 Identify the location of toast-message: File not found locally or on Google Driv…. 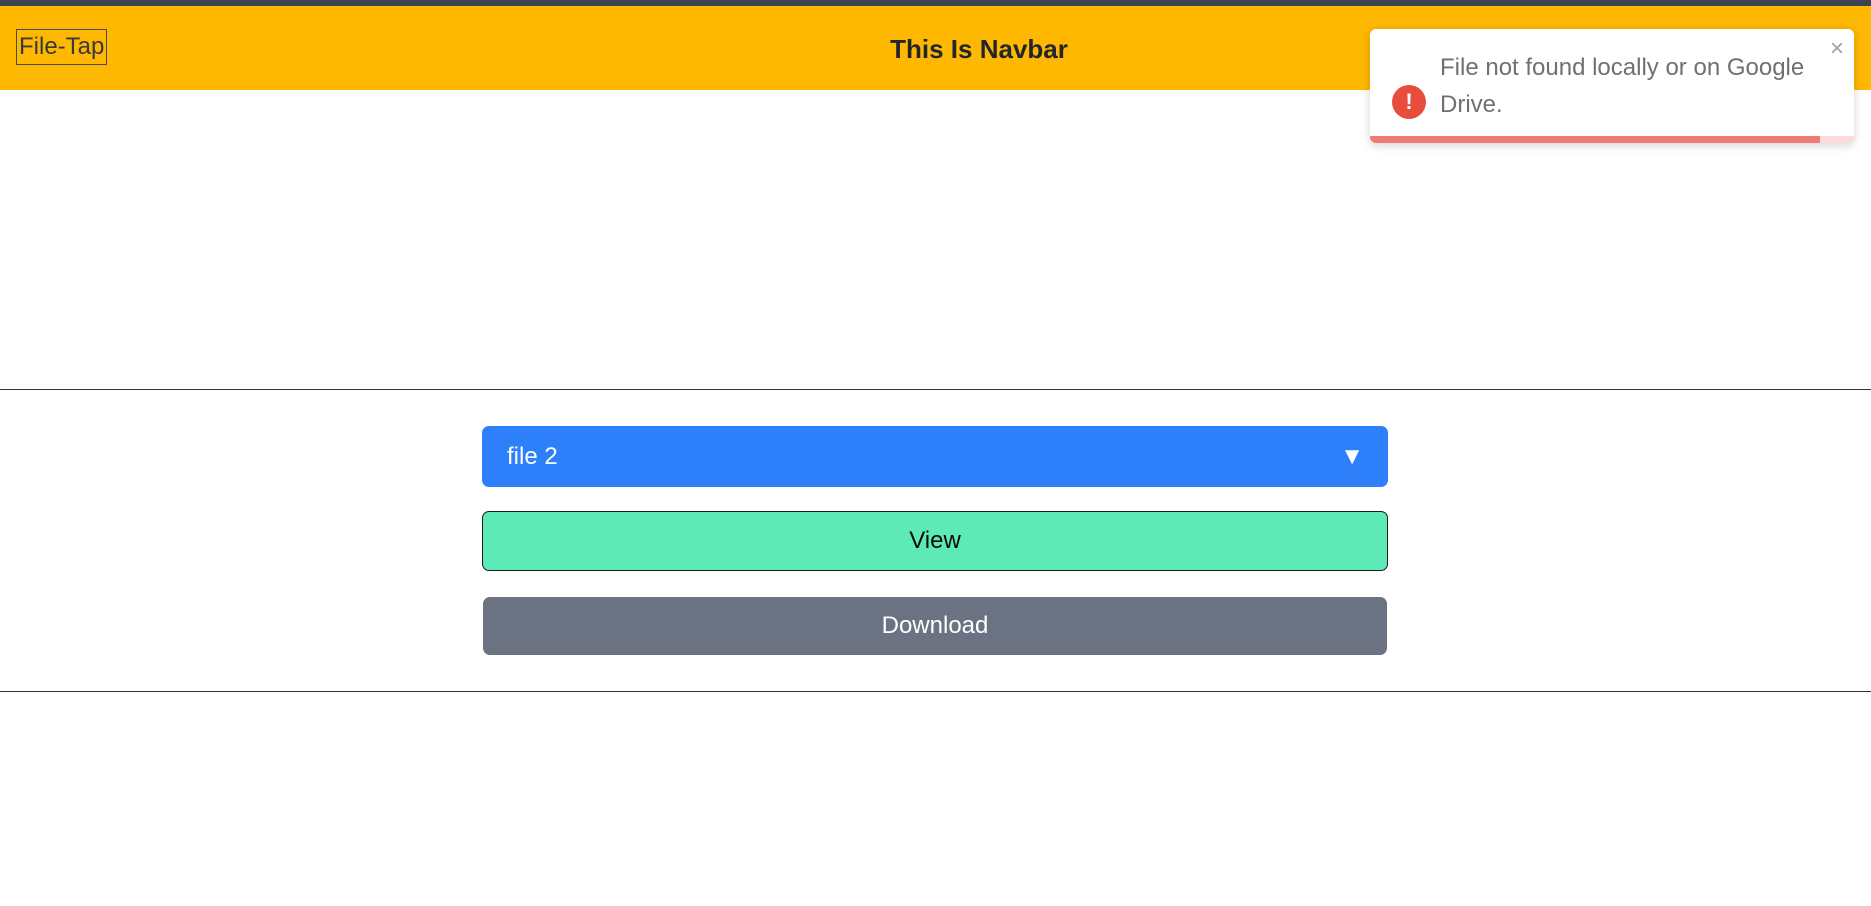
(1622, 86).